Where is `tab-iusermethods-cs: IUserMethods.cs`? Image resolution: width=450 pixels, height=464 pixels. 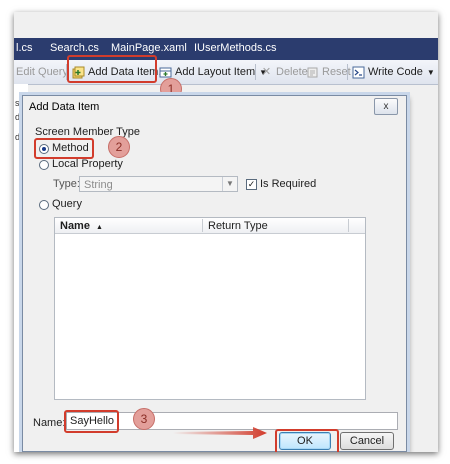 tab-iusermethods-cs: IUserMethods.cs is located at coordinates (235, 48).